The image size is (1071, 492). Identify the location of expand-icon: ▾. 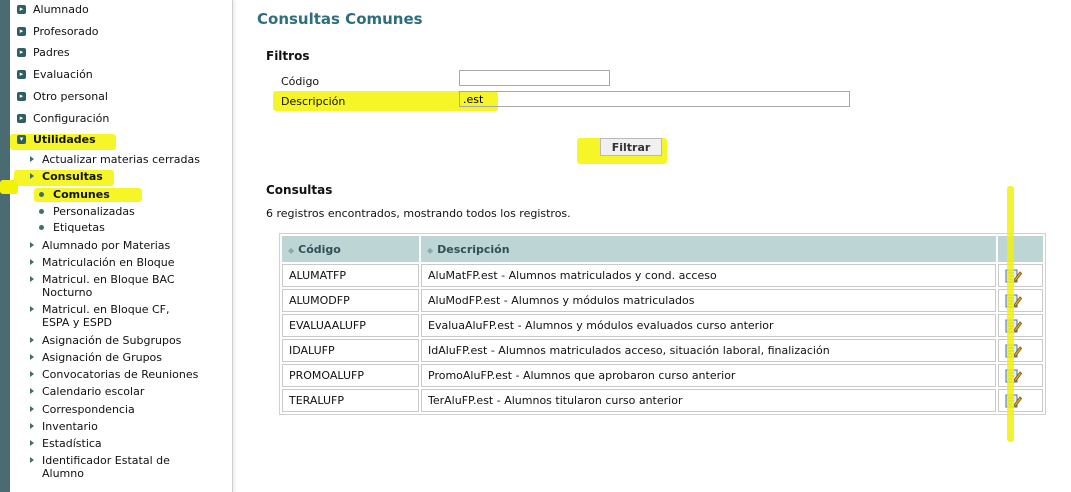
(21, 139).